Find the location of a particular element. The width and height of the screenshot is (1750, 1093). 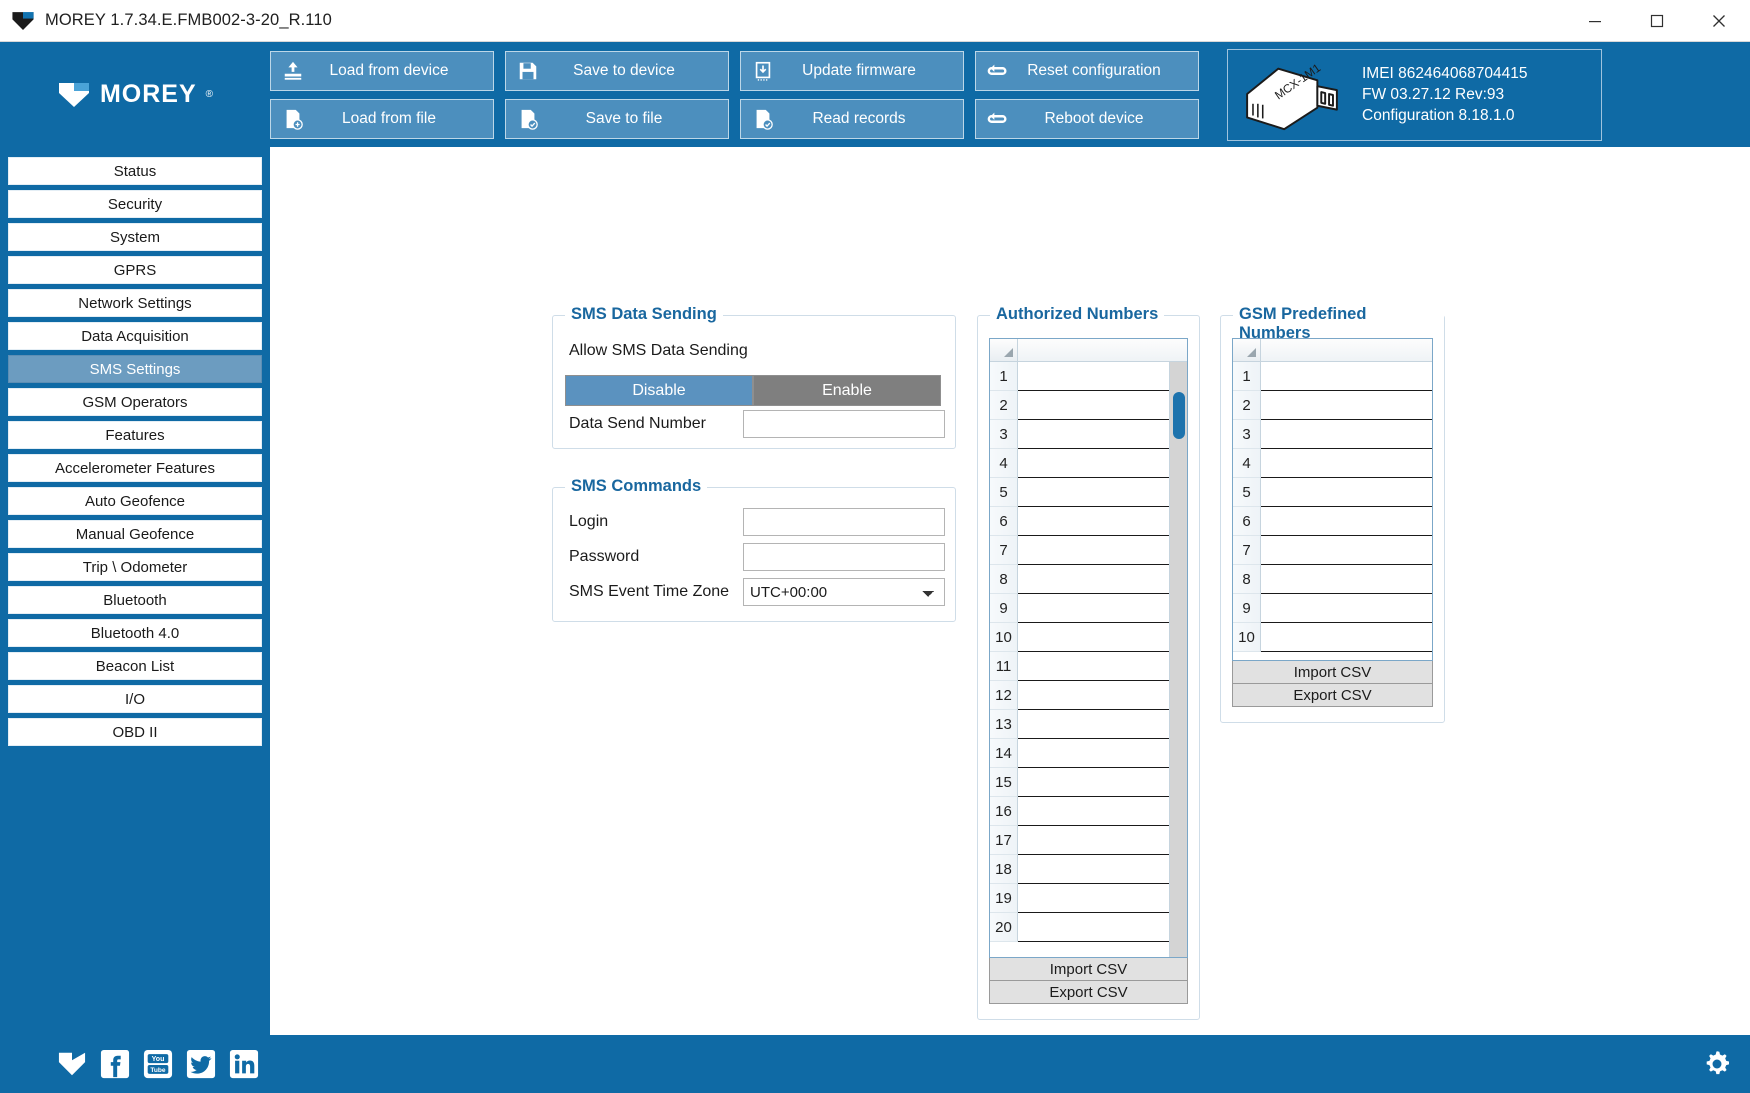

sidebar-item-trip-odometer: Trip \ Odometer is located at coordinates (135, 567).